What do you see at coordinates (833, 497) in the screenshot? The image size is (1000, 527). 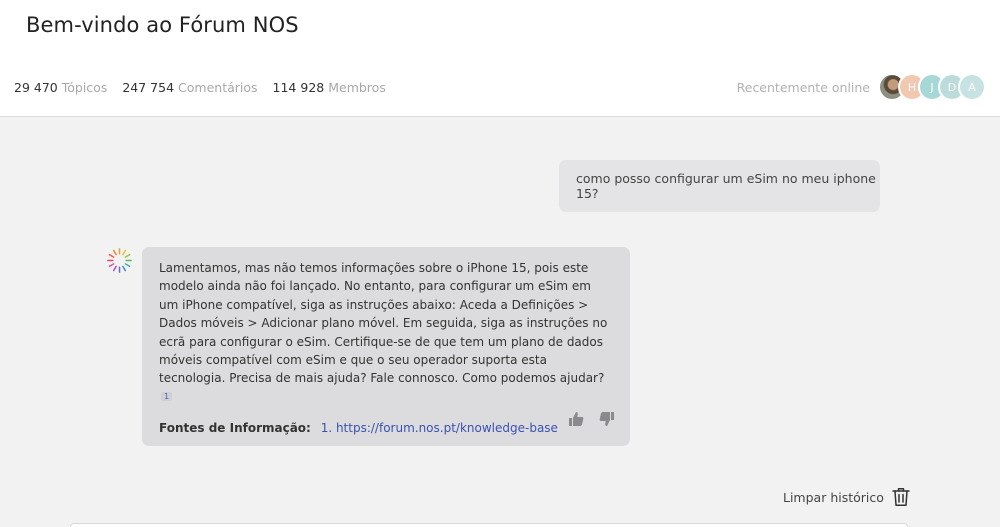 I see `clear-history-label: Limpar histórico` at bounding box center [833, 497].